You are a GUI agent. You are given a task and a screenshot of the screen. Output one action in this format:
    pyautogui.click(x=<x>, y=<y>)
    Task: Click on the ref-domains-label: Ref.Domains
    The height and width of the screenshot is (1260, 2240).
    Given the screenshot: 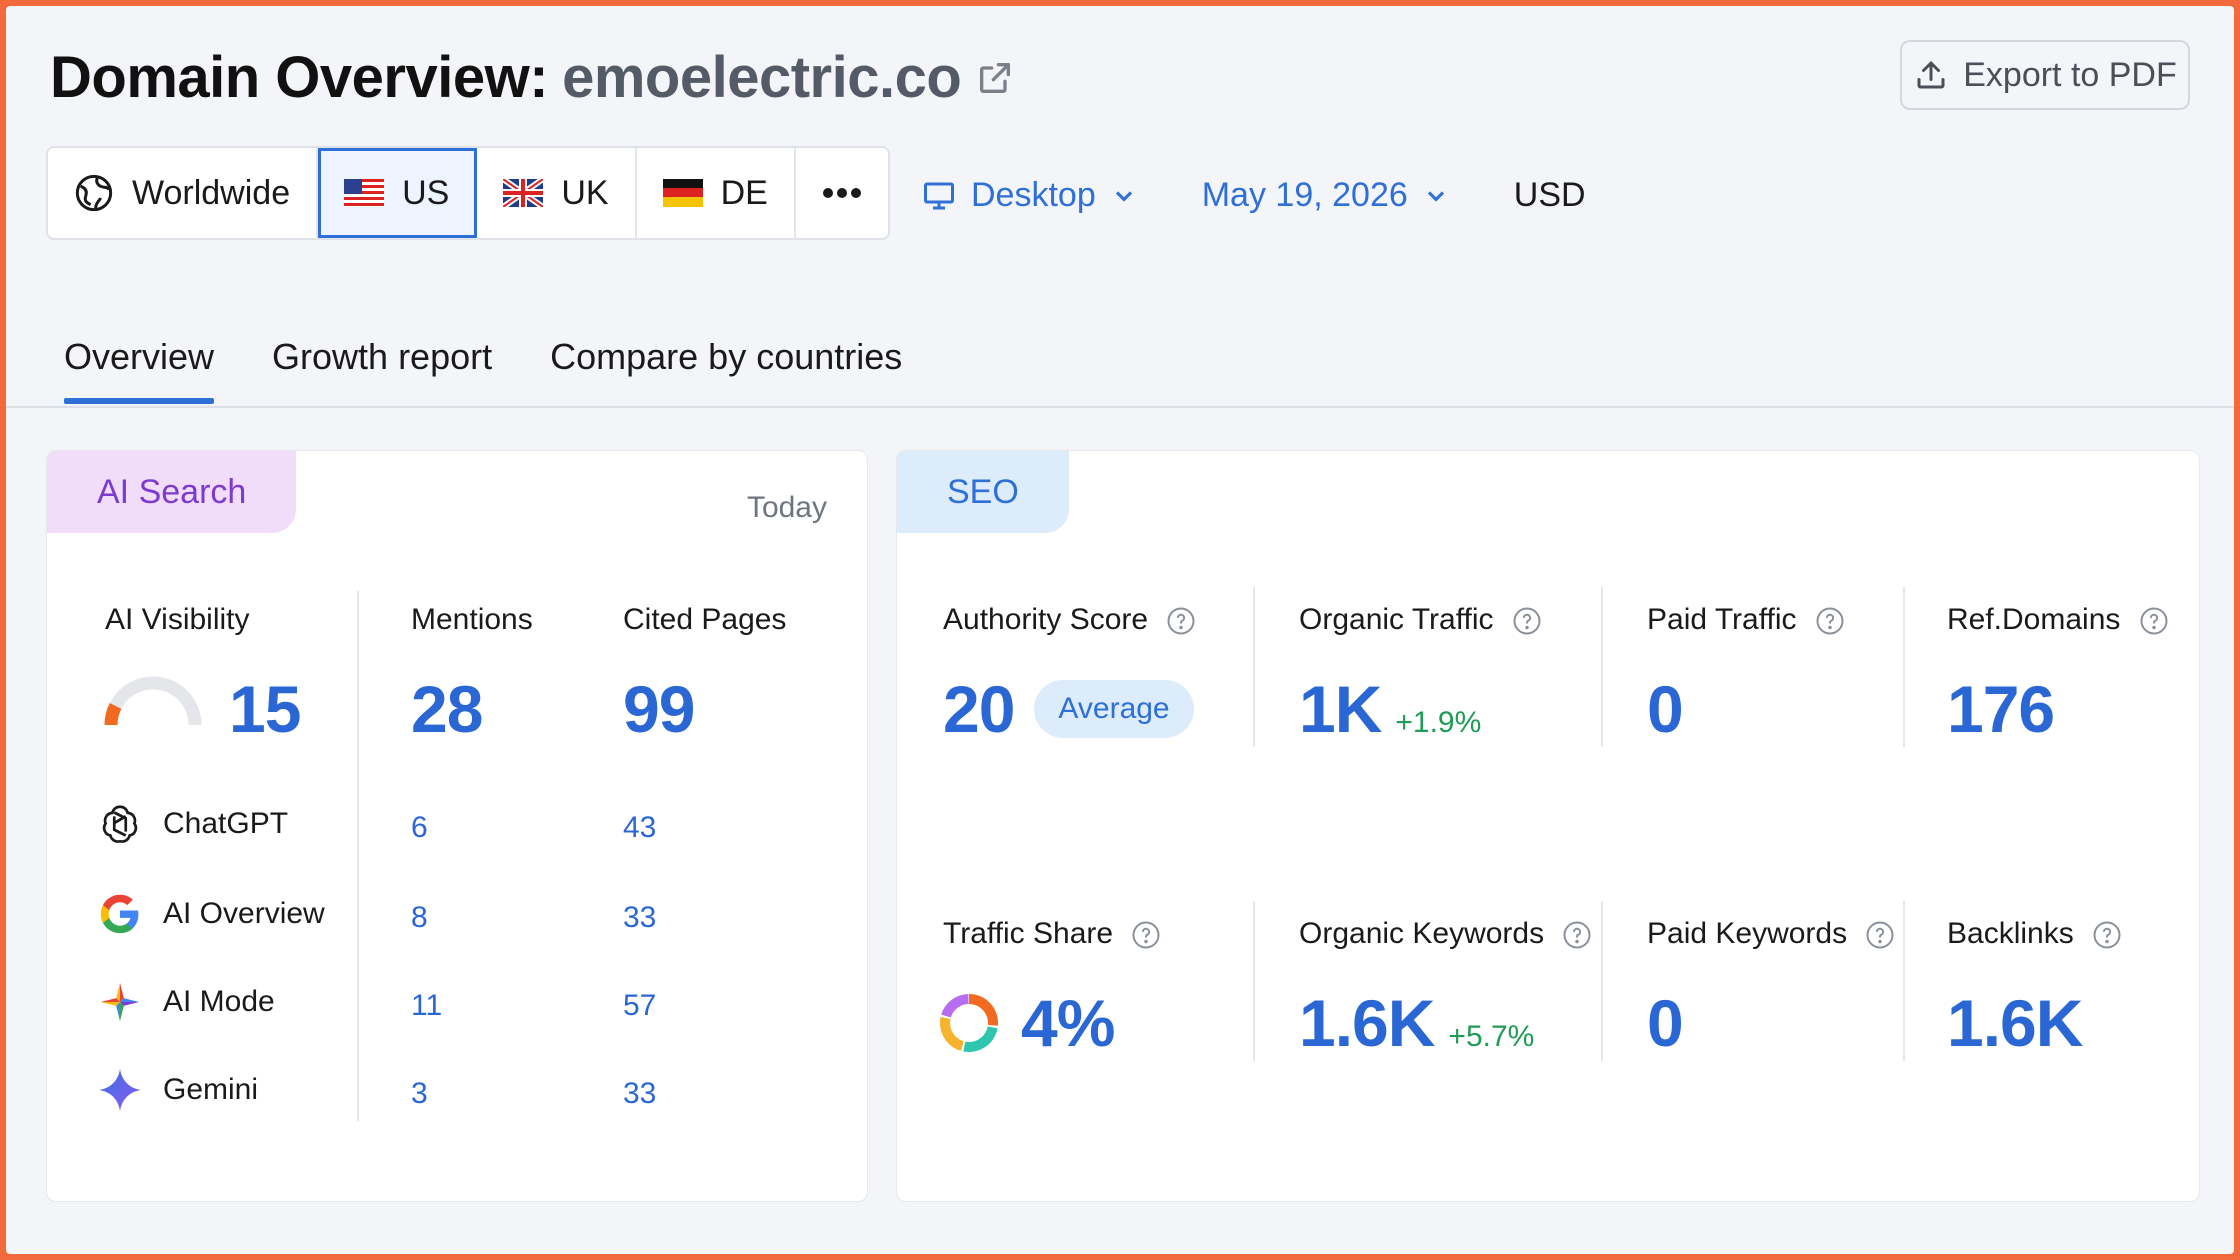 What is the action you would take?
    pyautogui.click(x=2058, y=620)
    